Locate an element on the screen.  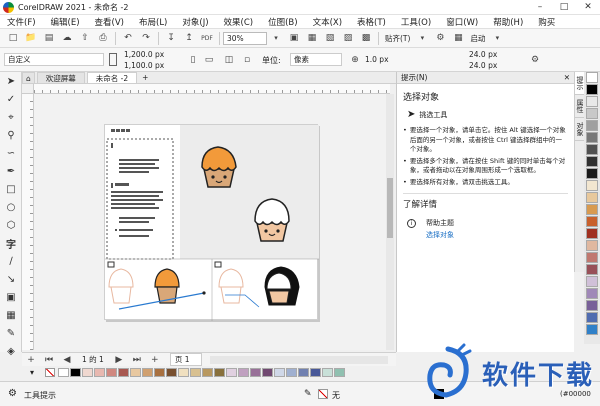
current-page-icon: ▫ is located at coordinates (247, 60).